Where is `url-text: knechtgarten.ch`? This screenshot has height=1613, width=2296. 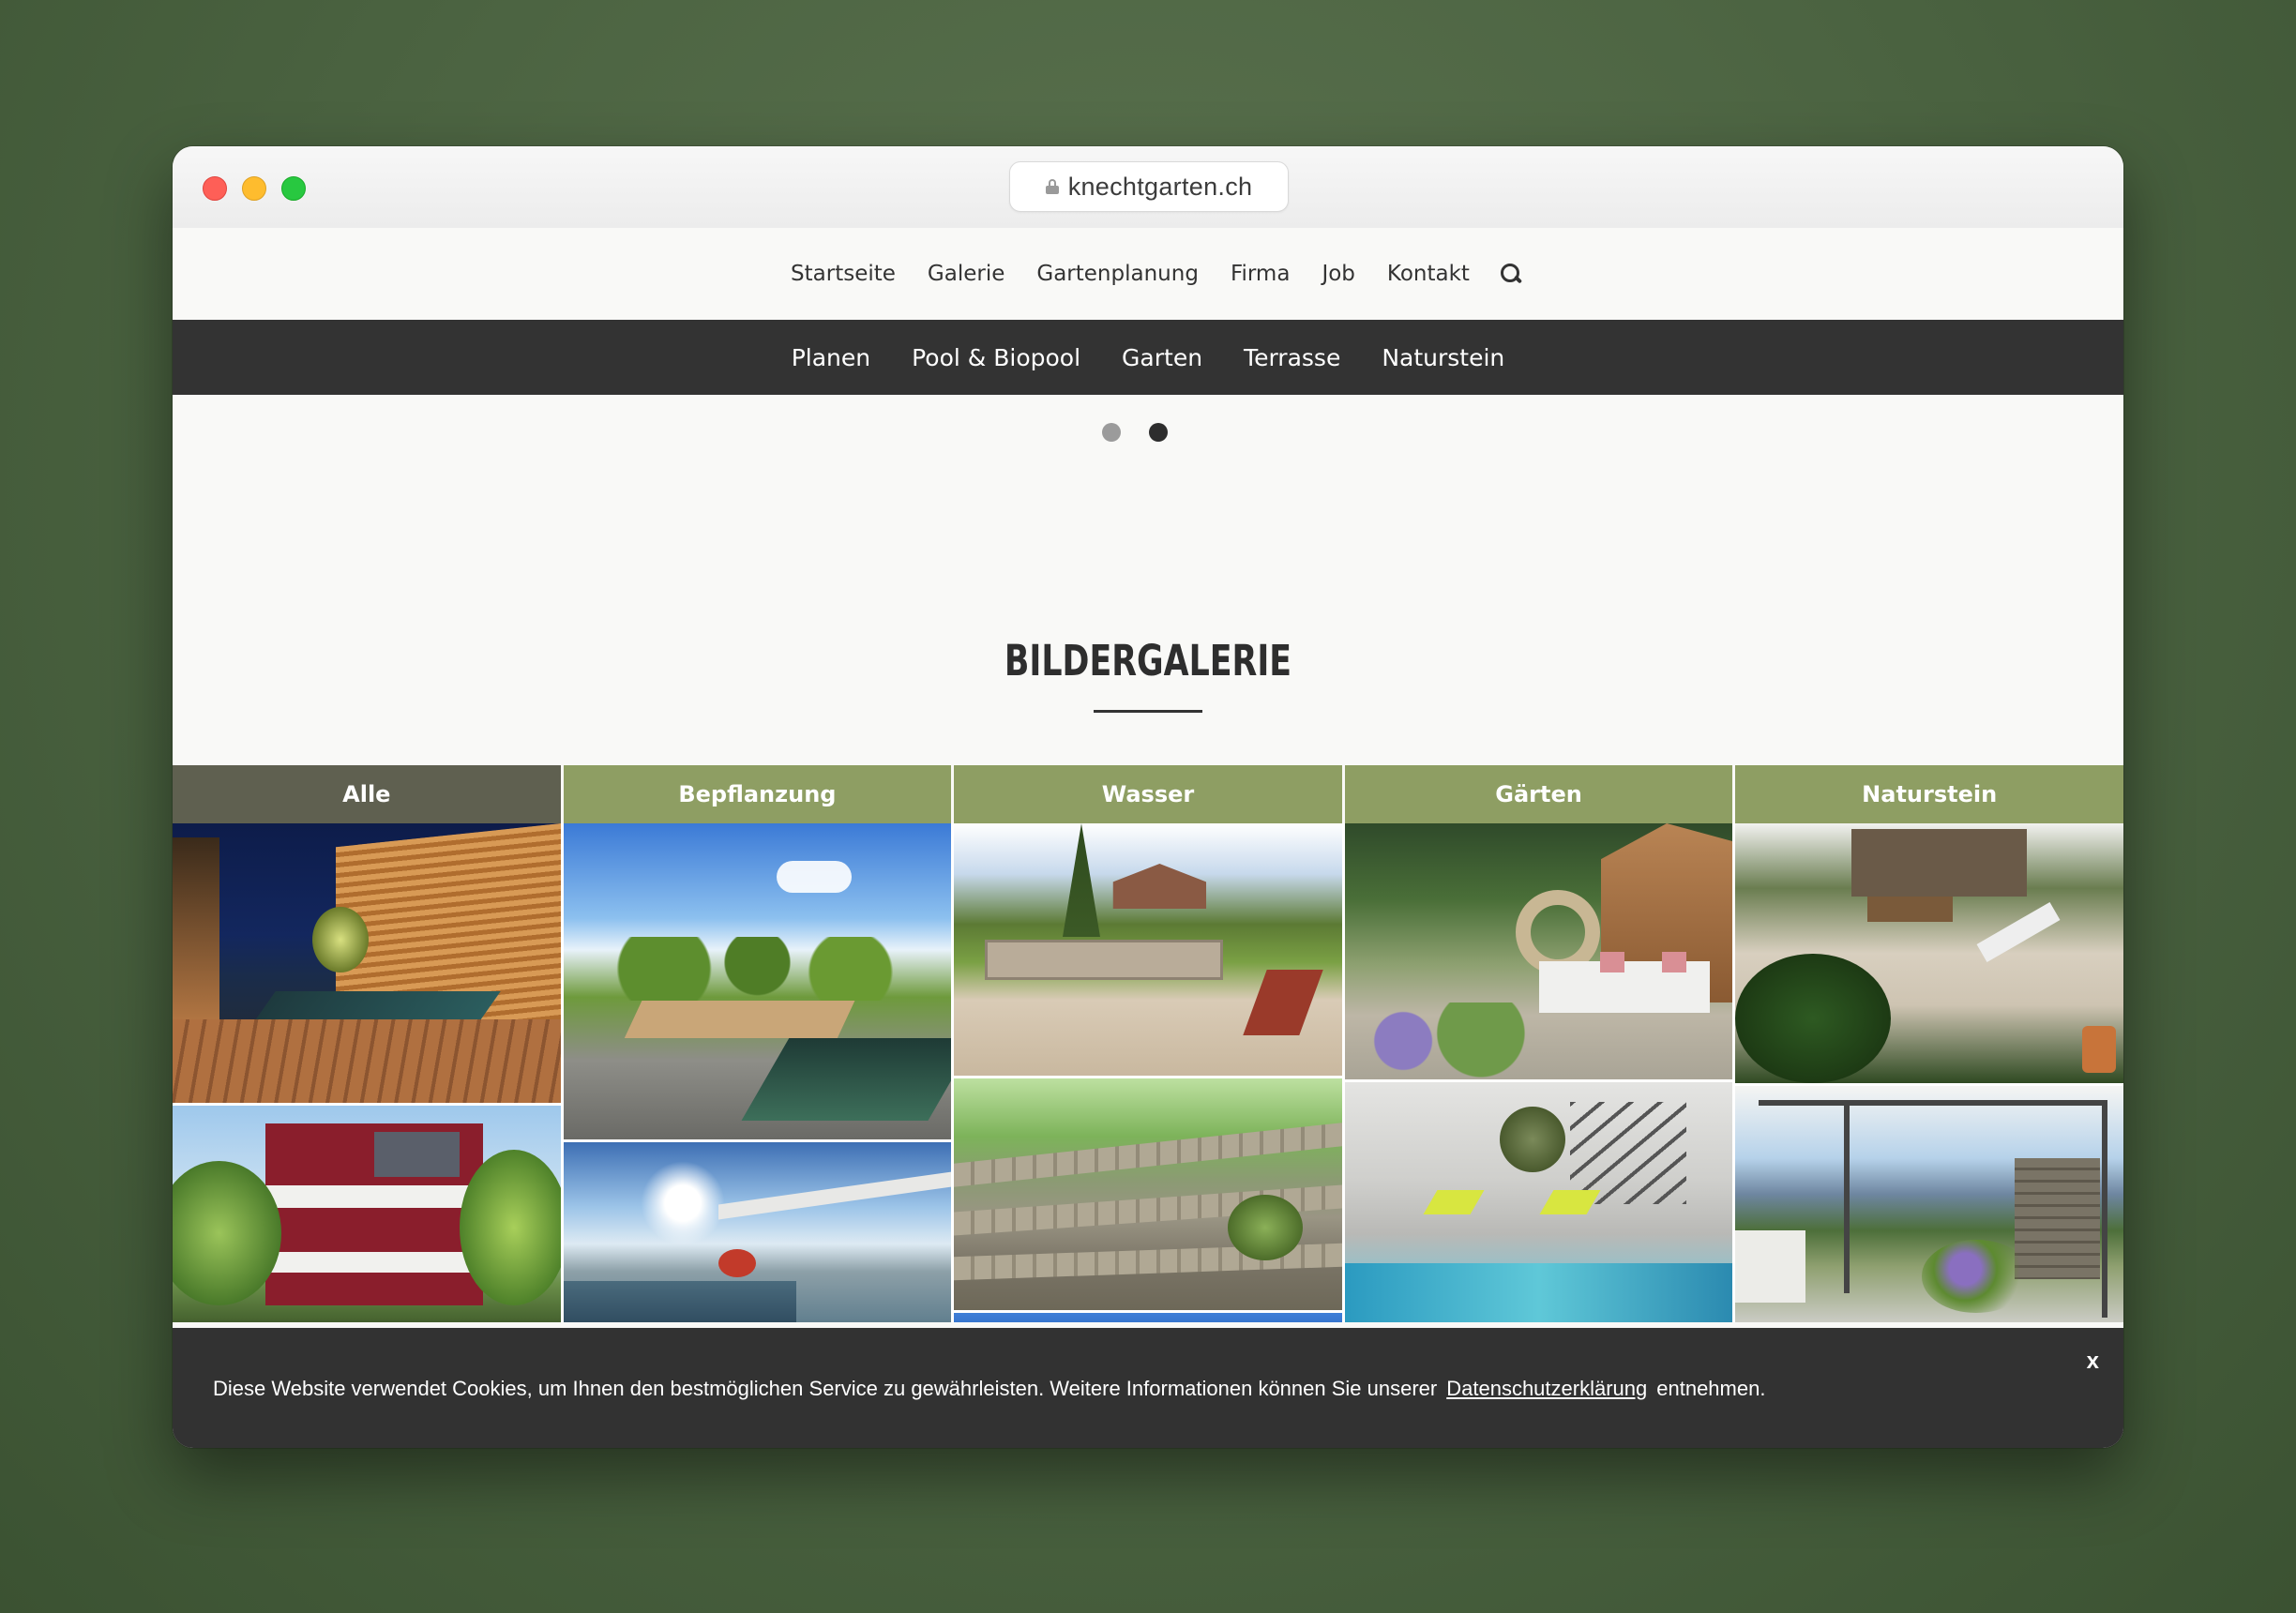
url-text: knechtgarten.ch is located at coordinates (1160, 186).